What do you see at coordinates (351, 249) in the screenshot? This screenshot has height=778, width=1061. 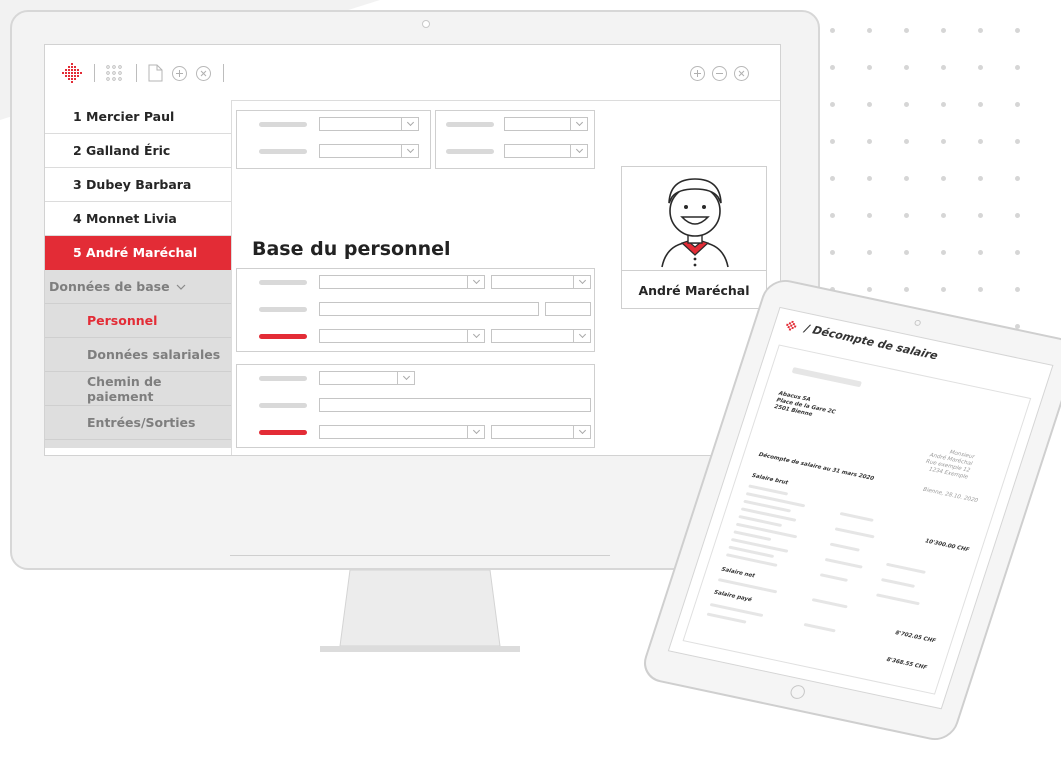 I see `page-title: Base du personnel` at bounding box center [351, 249].